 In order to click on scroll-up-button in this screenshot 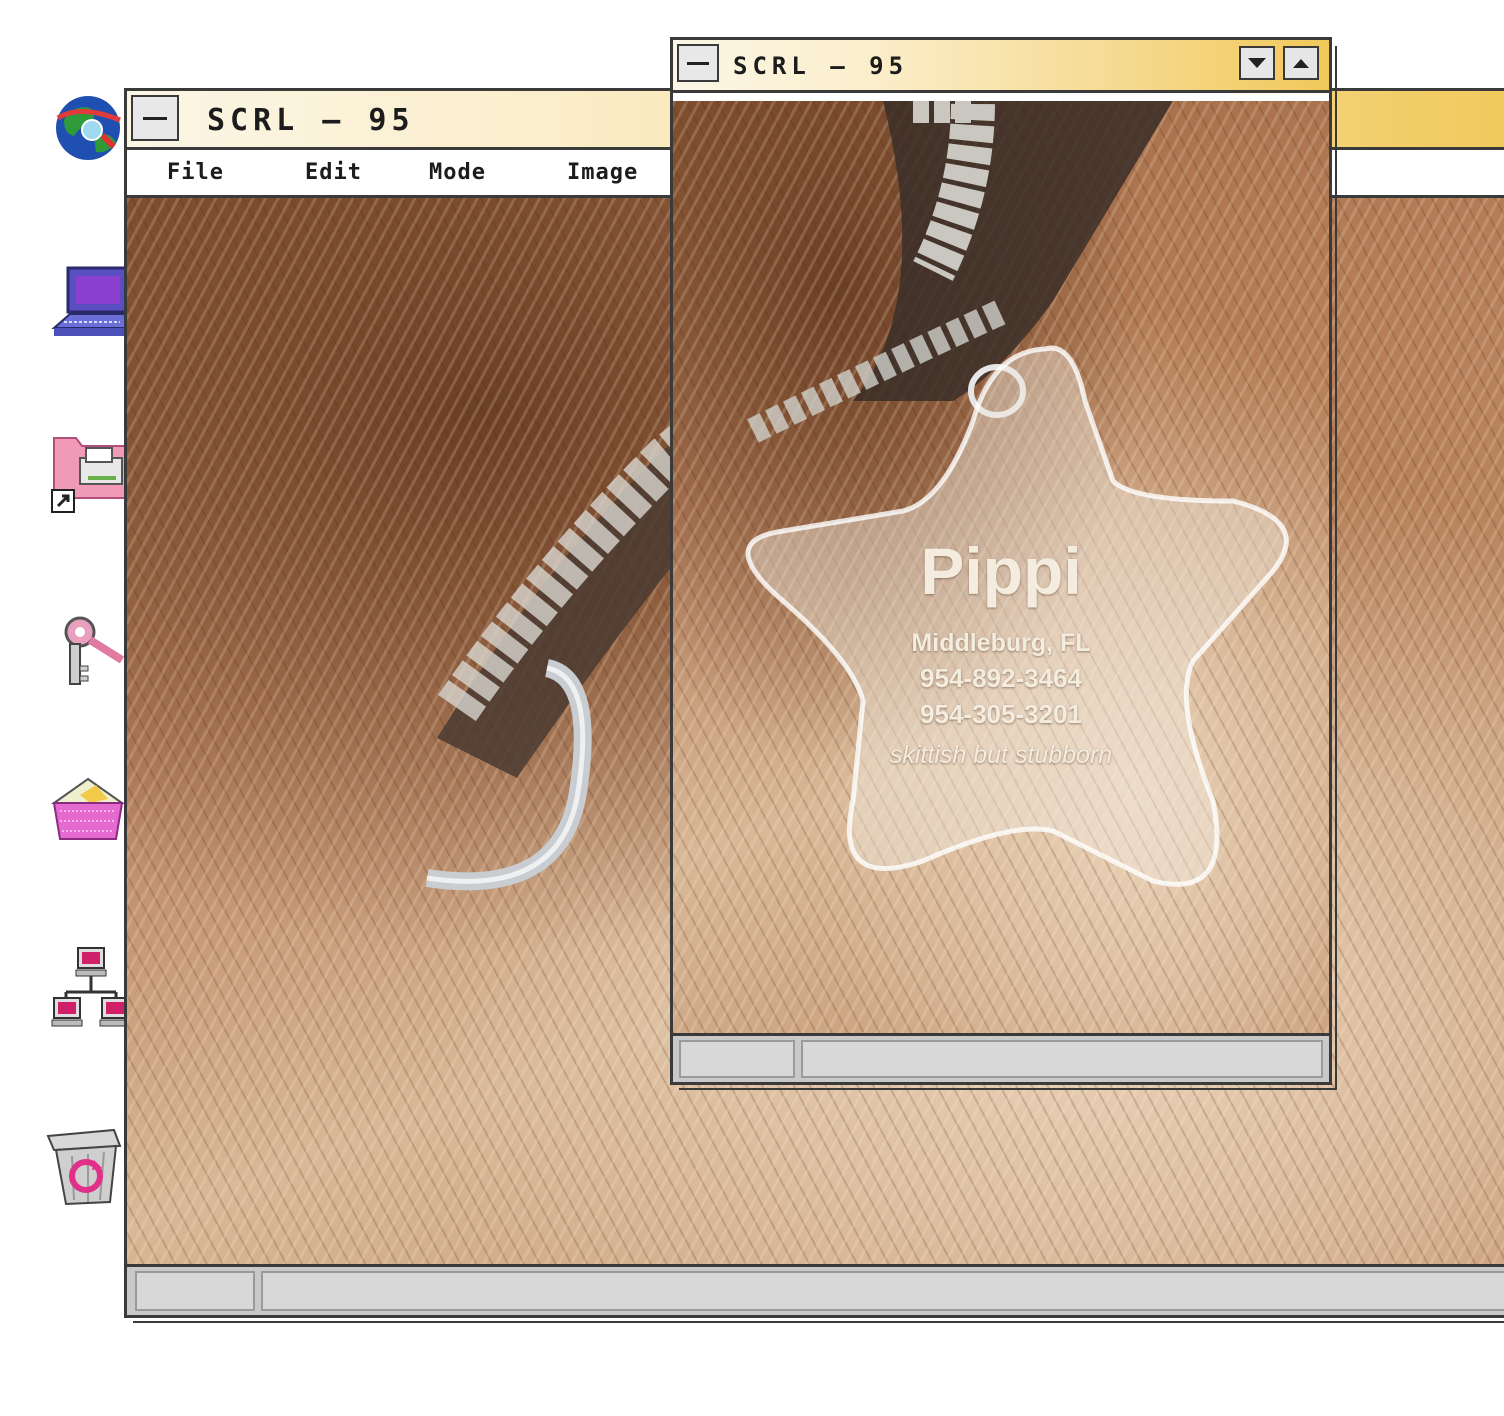, I will do `click(1301, 63)`.